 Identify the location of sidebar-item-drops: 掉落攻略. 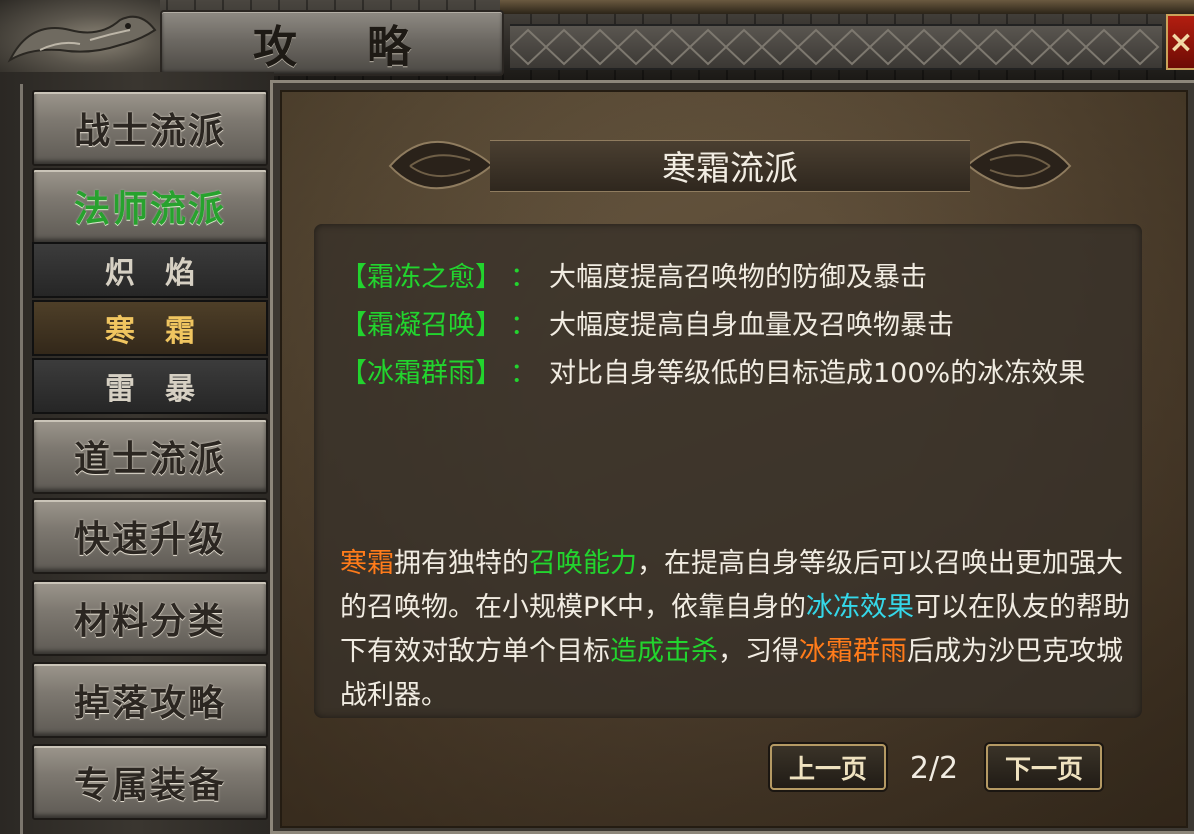
(150, 700).